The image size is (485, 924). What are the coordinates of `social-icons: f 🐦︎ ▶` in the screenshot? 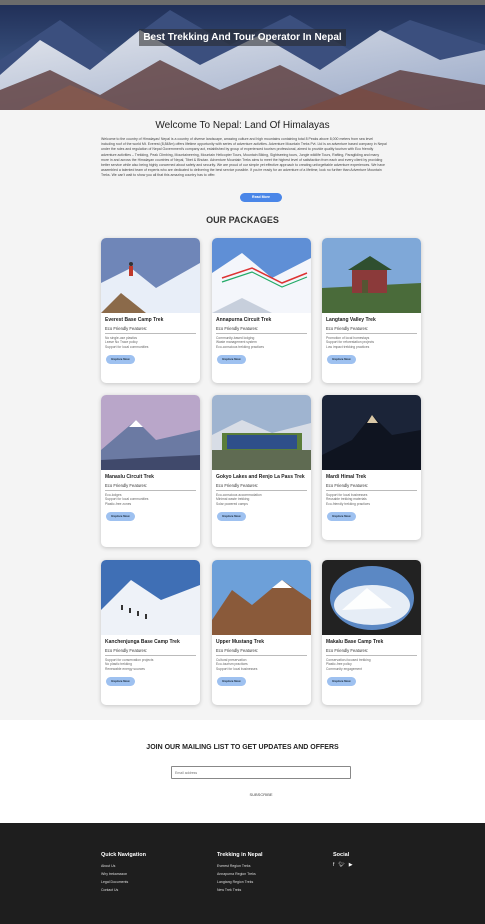 It's located at (343, 865).